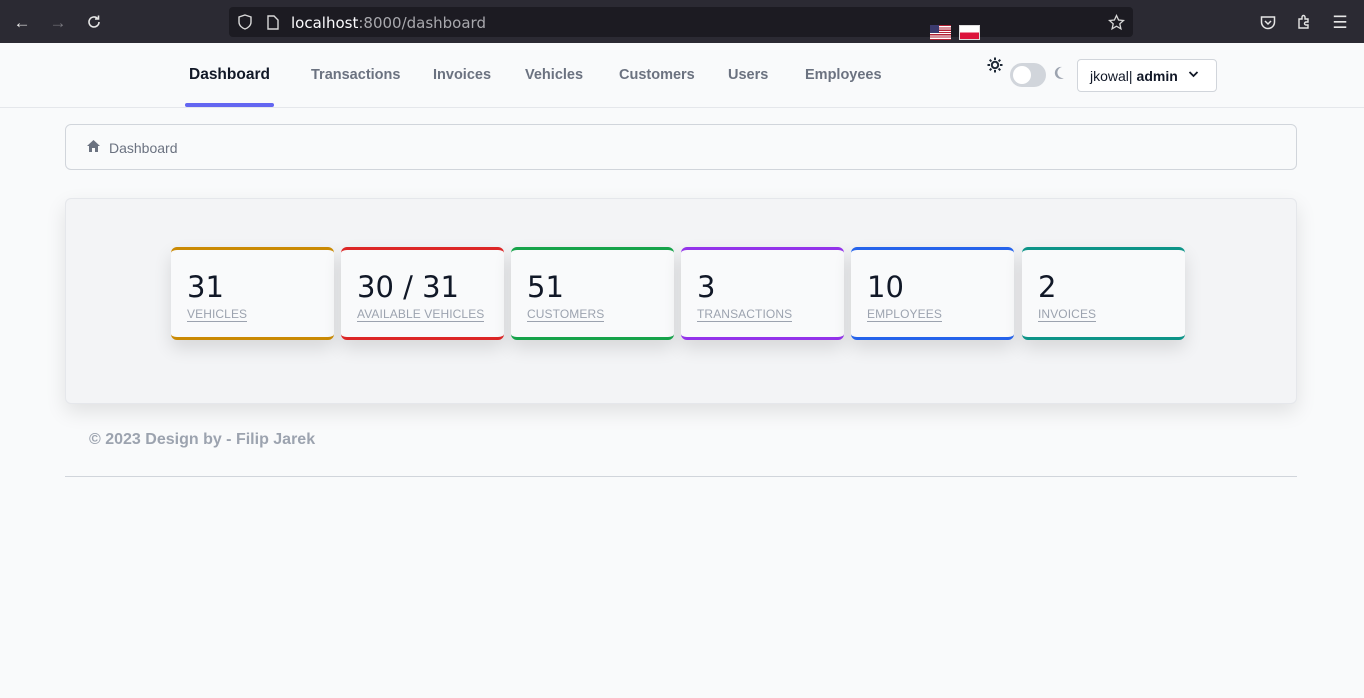 The image size is (1364, 698). What do you see at coordinates (1194, 74) in the screenshot?
I see `chevron-down-icon` at bounding box center [1194, 74].